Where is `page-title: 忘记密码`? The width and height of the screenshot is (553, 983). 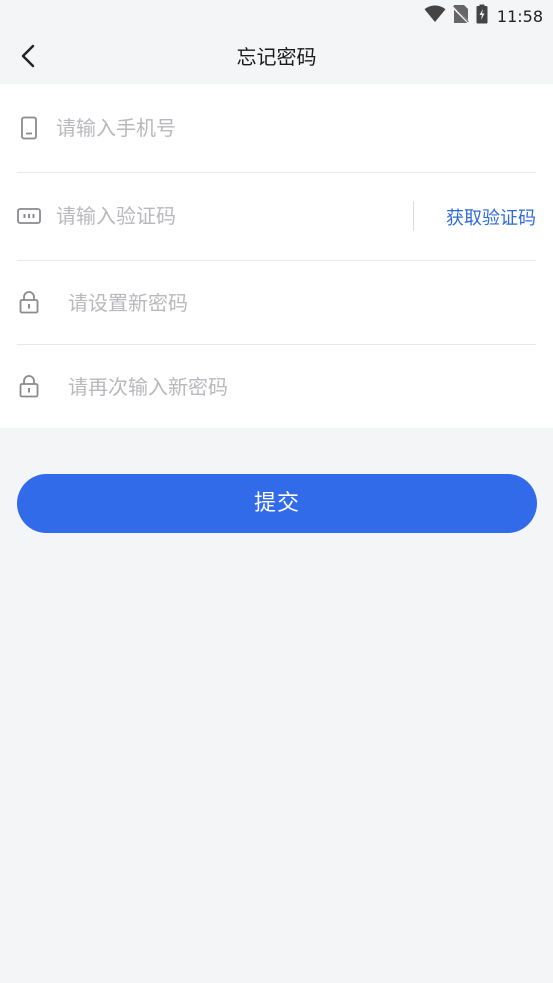
page-title: 忘记密码 is located at coordinates (276, 57).